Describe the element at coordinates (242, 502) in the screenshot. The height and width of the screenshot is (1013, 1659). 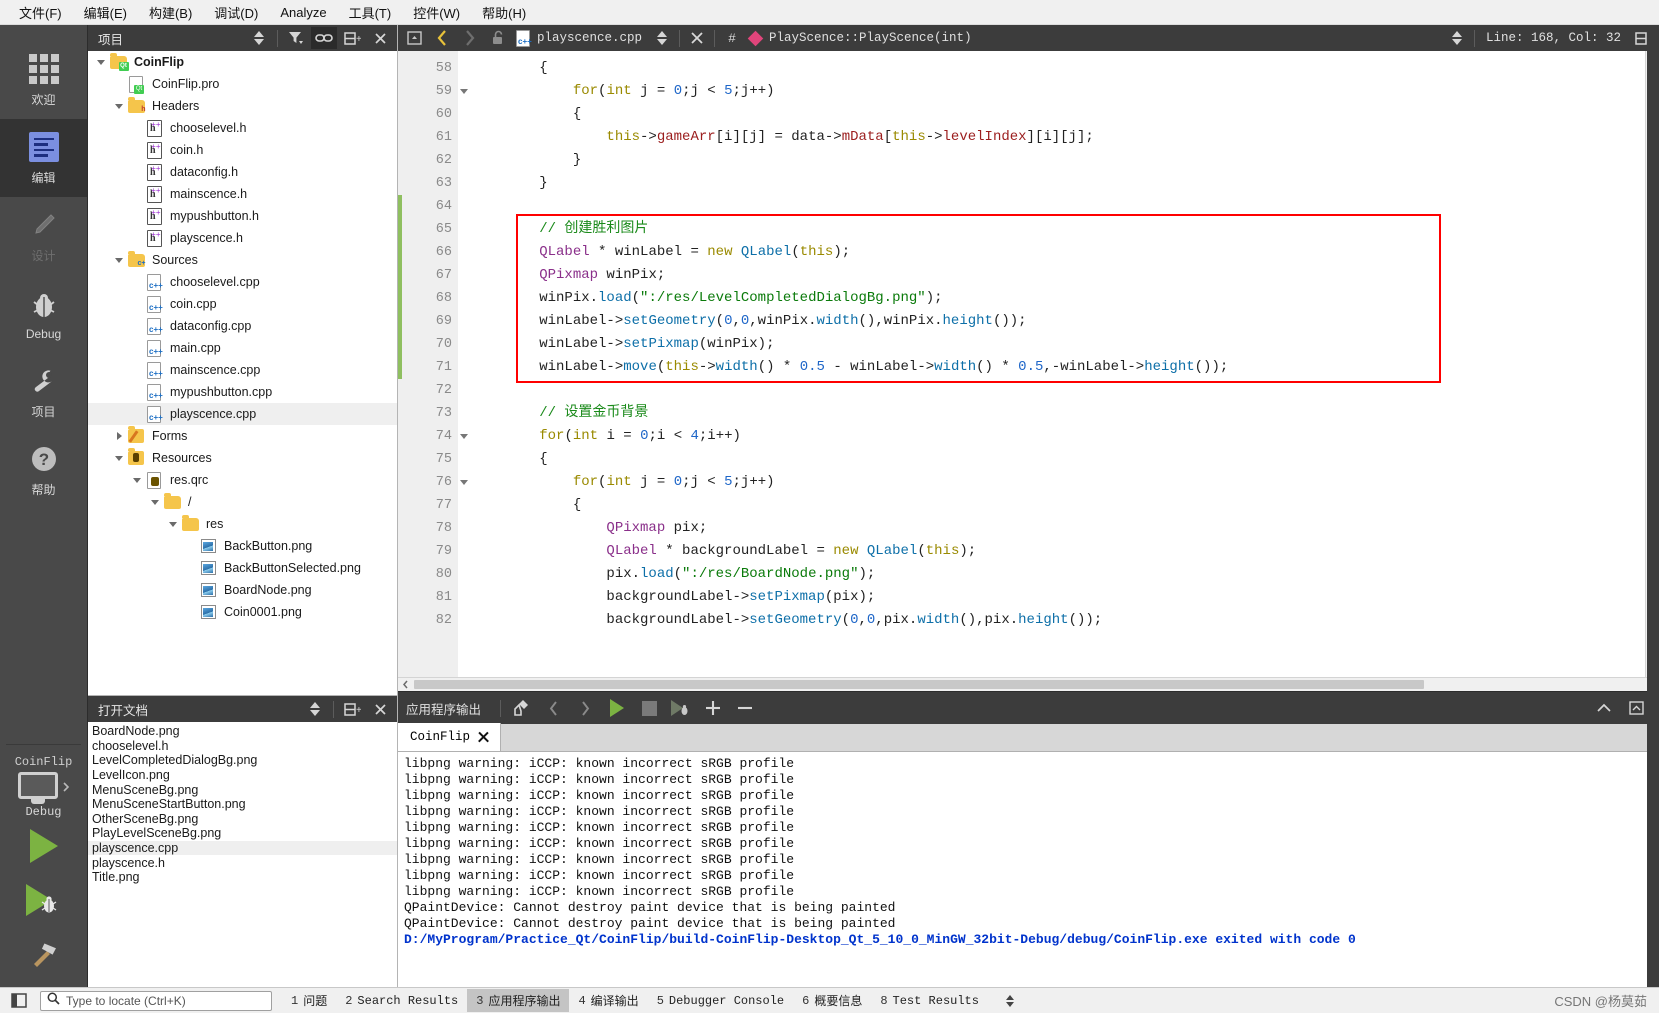
I see `tree-item--: /` at that location.